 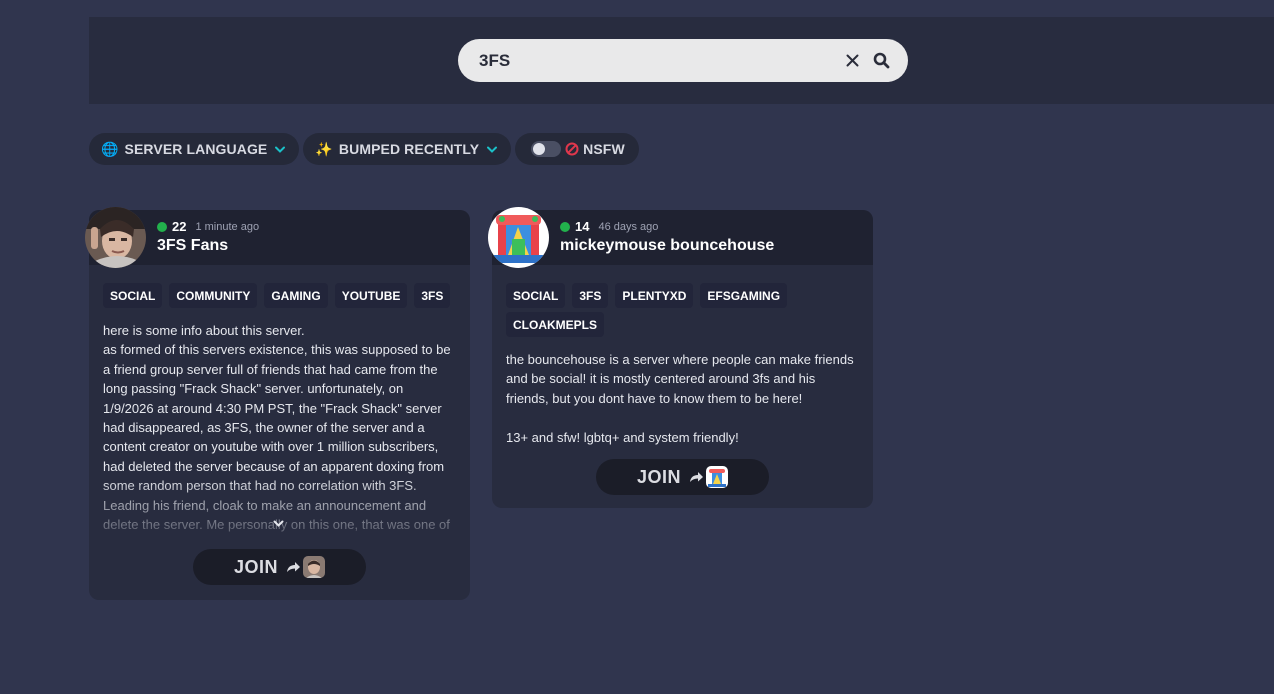 I want to click on tag: PLENTYXD, so click(x=654, y=295).